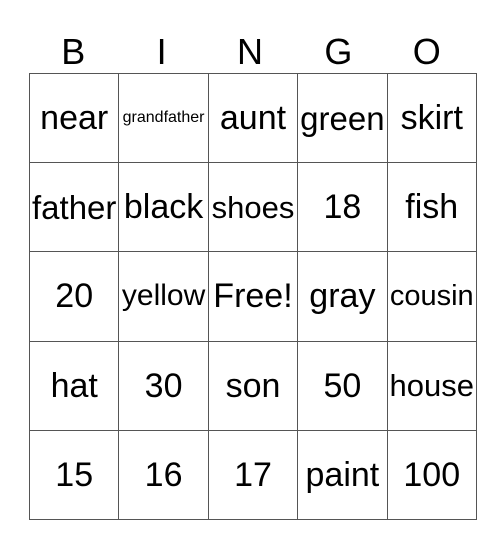 This screenshot has height=544, width=500. What do you see at coordinates (338, 51) in the screenshot?
I see `header-letter-g: G` at bounding box center [338, 51].